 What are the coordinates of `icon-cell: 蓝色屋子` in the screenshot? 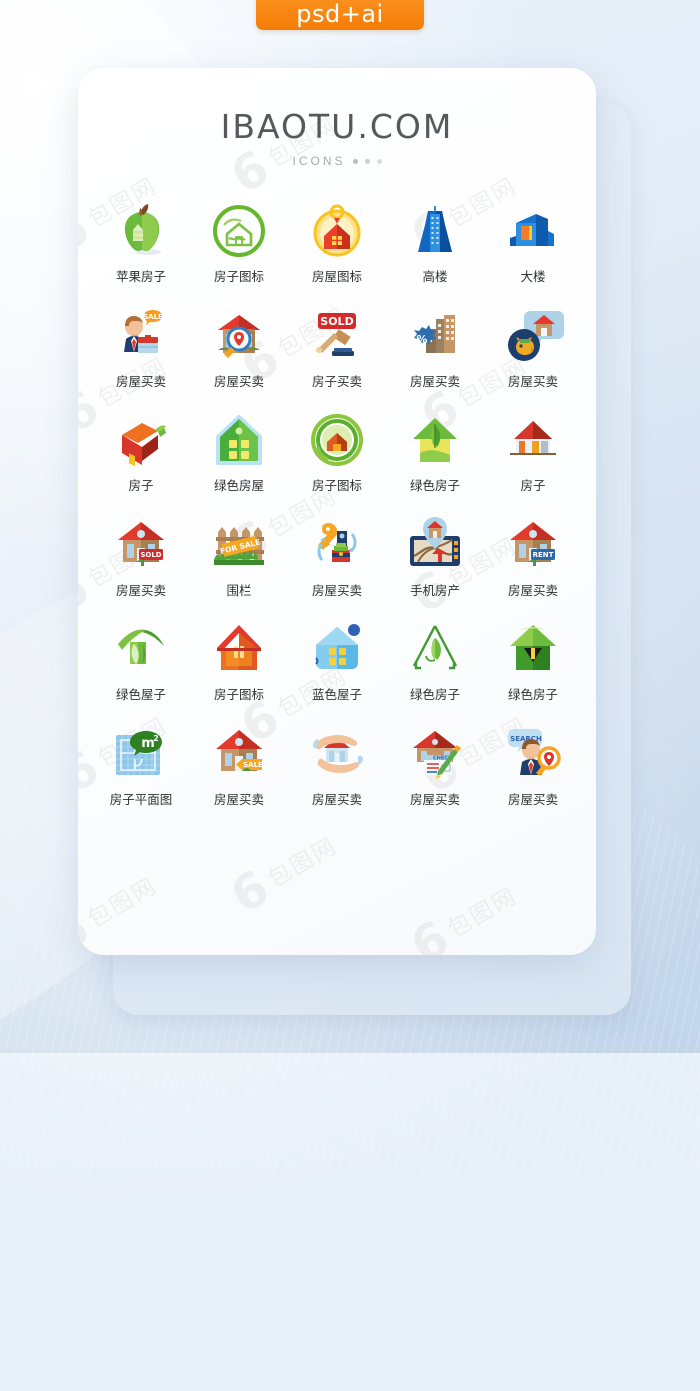 It's located at (337, 659).